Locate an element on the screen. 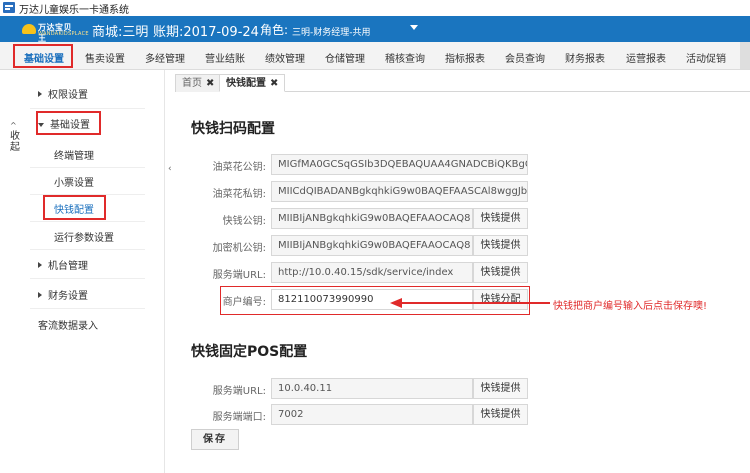  menu-sales-settings: 售卖设置 is located at coordinates (105, 57).